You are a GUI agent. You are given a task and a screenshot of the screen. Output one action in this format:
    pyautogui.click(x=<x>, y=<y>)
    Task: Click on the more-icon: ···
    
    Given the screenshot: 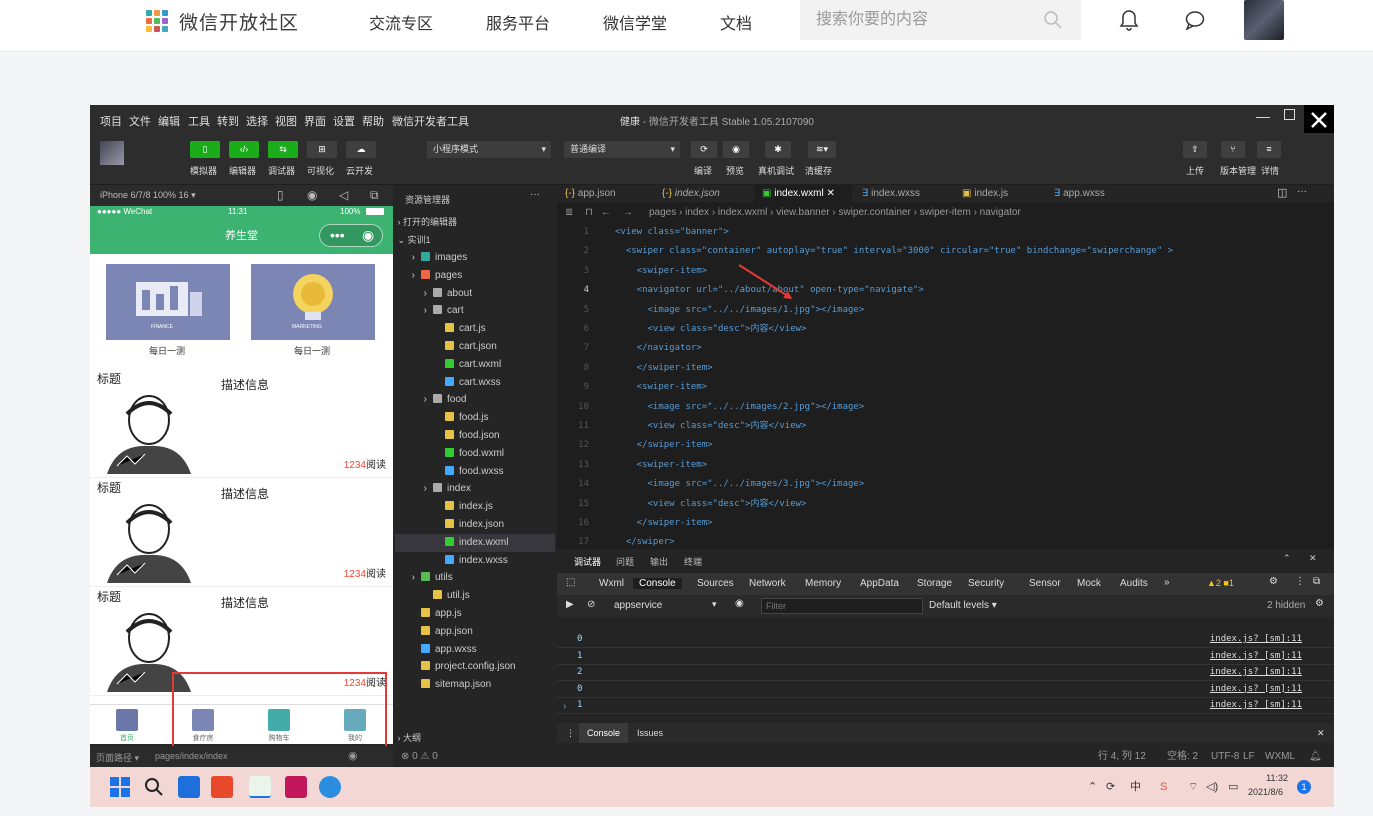 What is the action you would take?
    pyautogui.click(x=535, y=194)
    